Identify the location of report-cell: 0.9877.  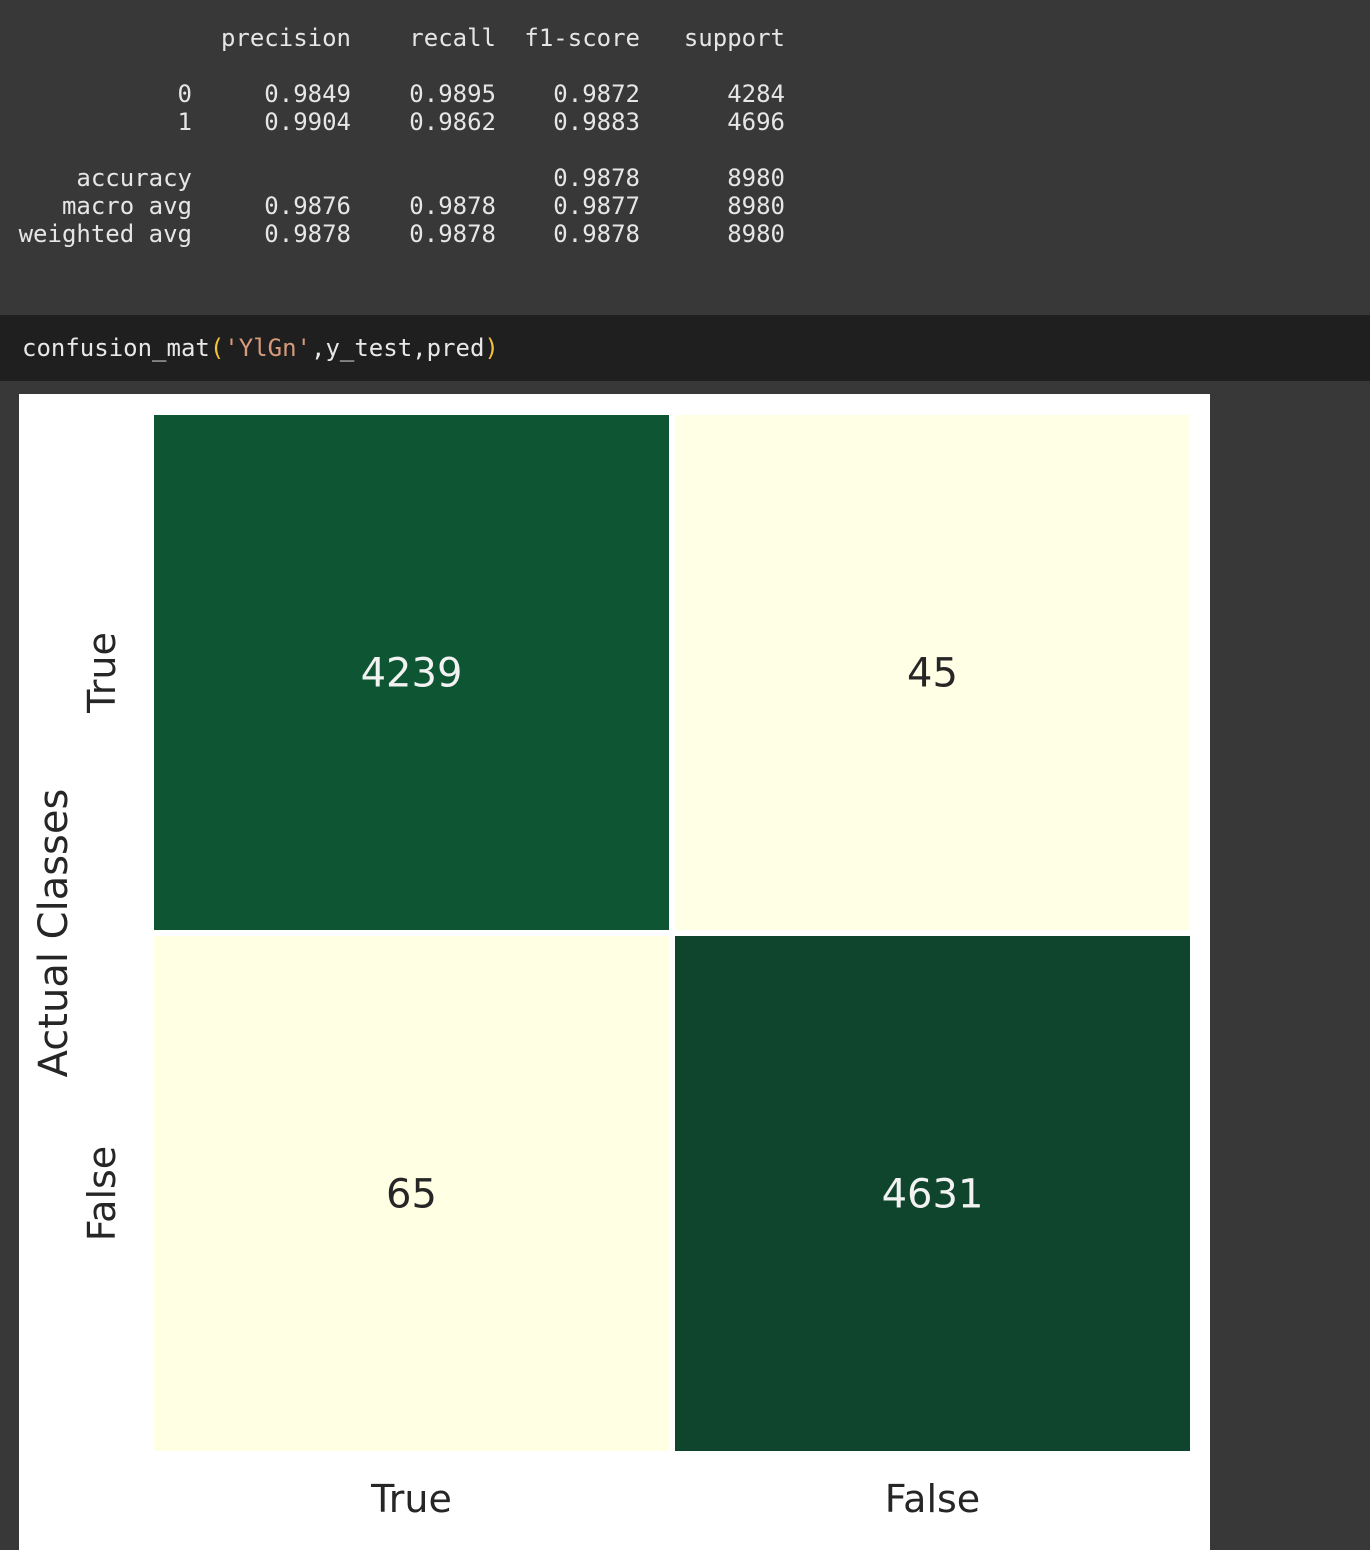
(596, 206).